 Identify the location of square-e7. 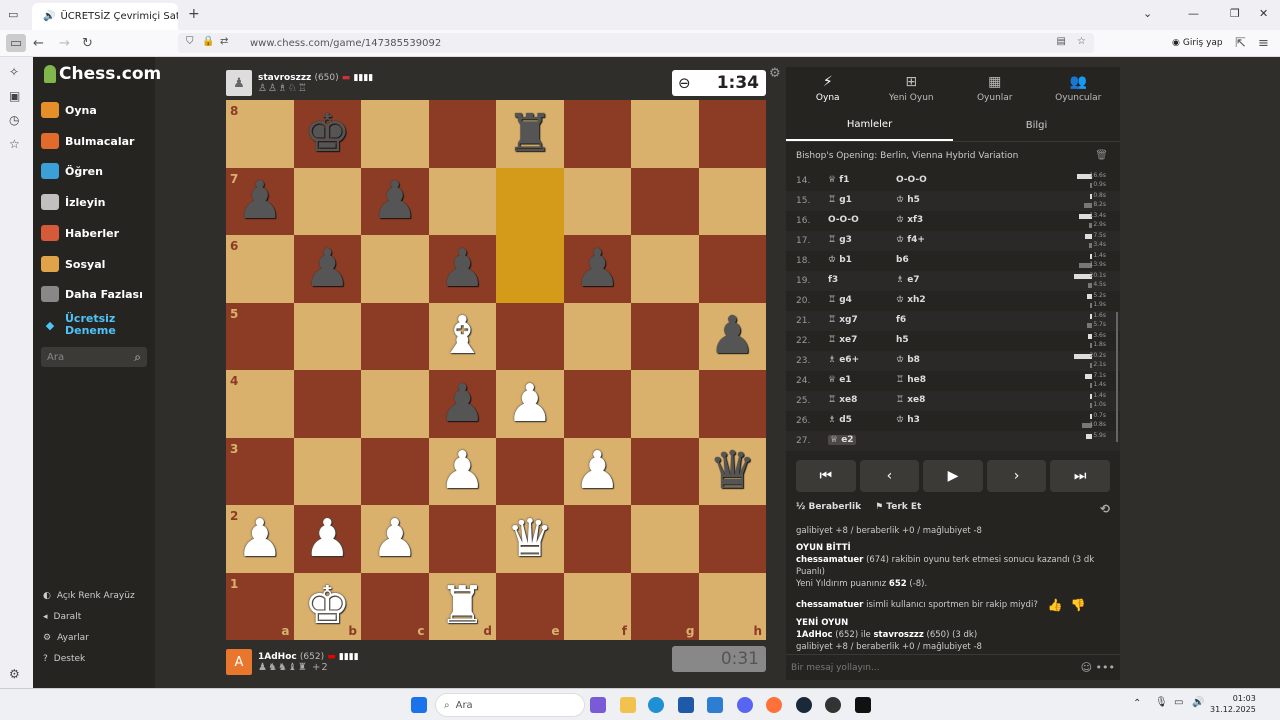
(530, 201).